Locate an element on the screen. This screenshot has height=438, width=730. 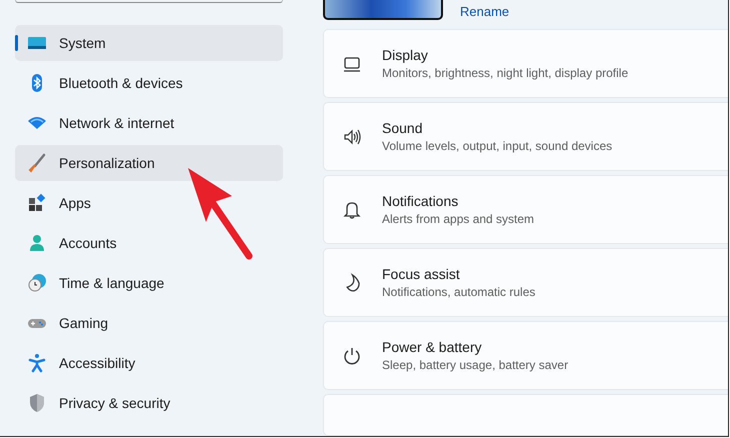
nav-item: Apps is located at coordinates (149, 203).